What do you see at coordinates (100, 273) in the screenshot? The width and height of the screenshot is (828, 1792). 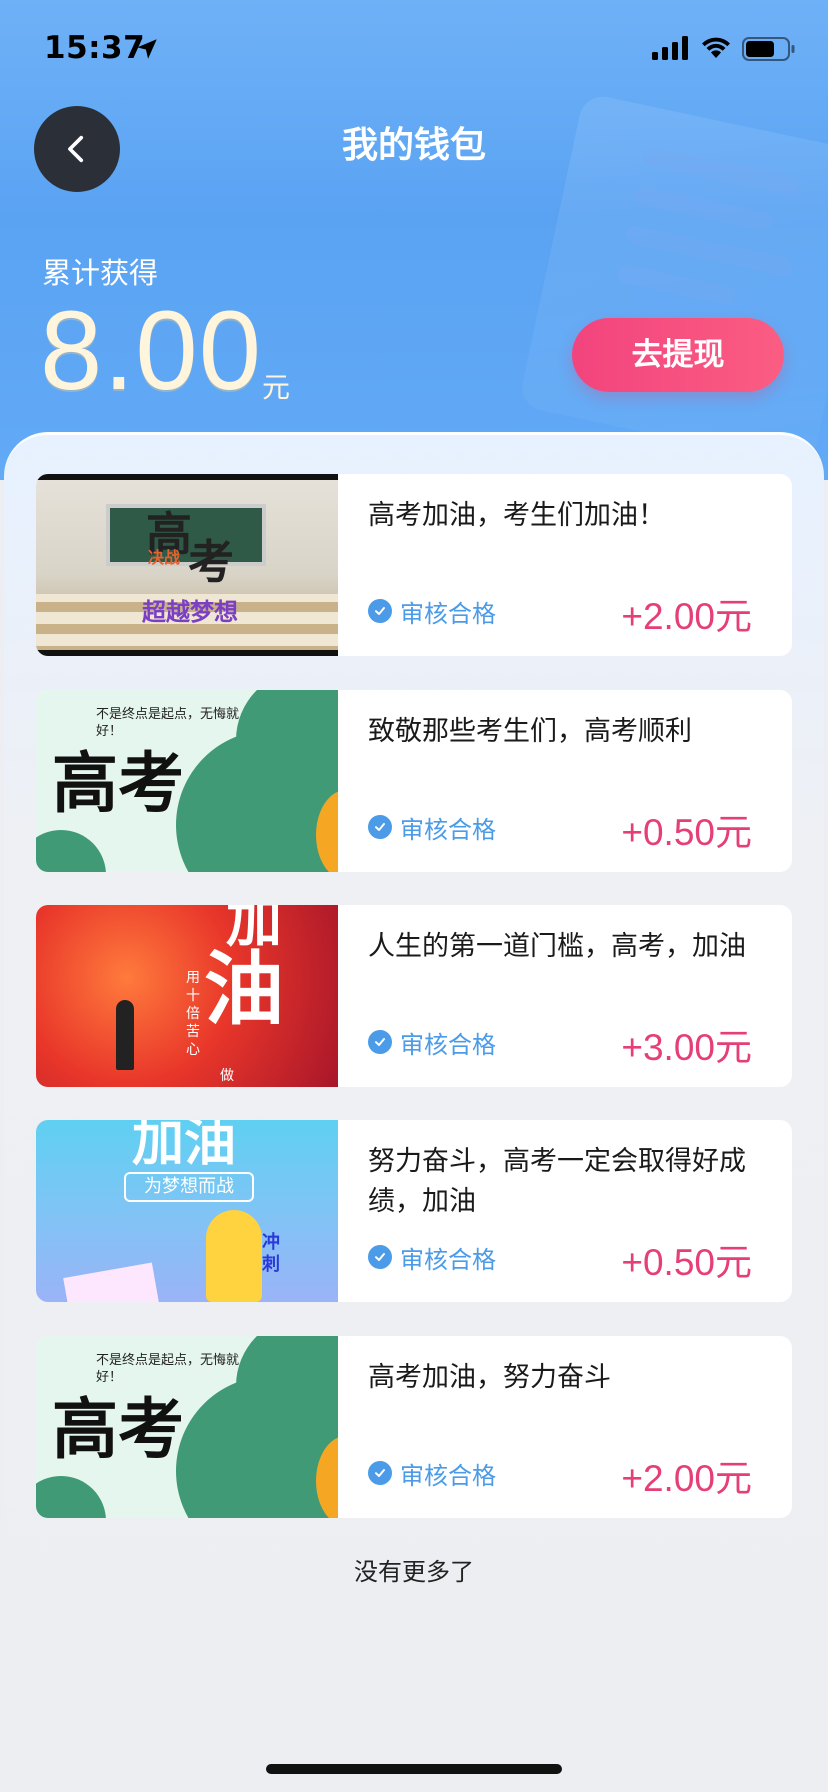 I see `earned-label: 累计获得` at bounding box center [100, 273].